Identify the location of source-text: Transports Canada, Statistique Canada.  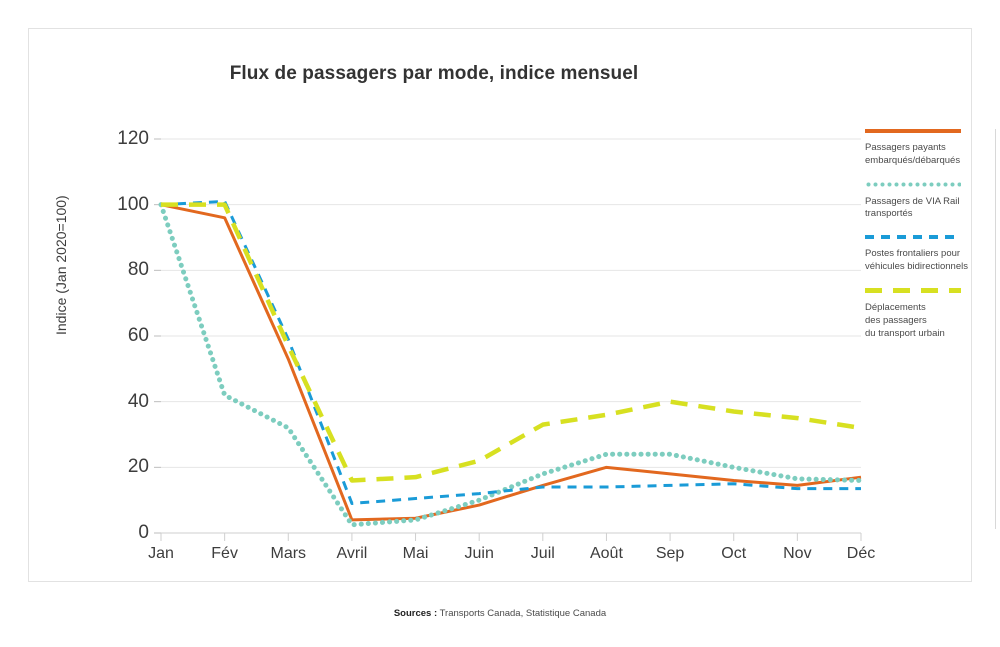
(523, 613).